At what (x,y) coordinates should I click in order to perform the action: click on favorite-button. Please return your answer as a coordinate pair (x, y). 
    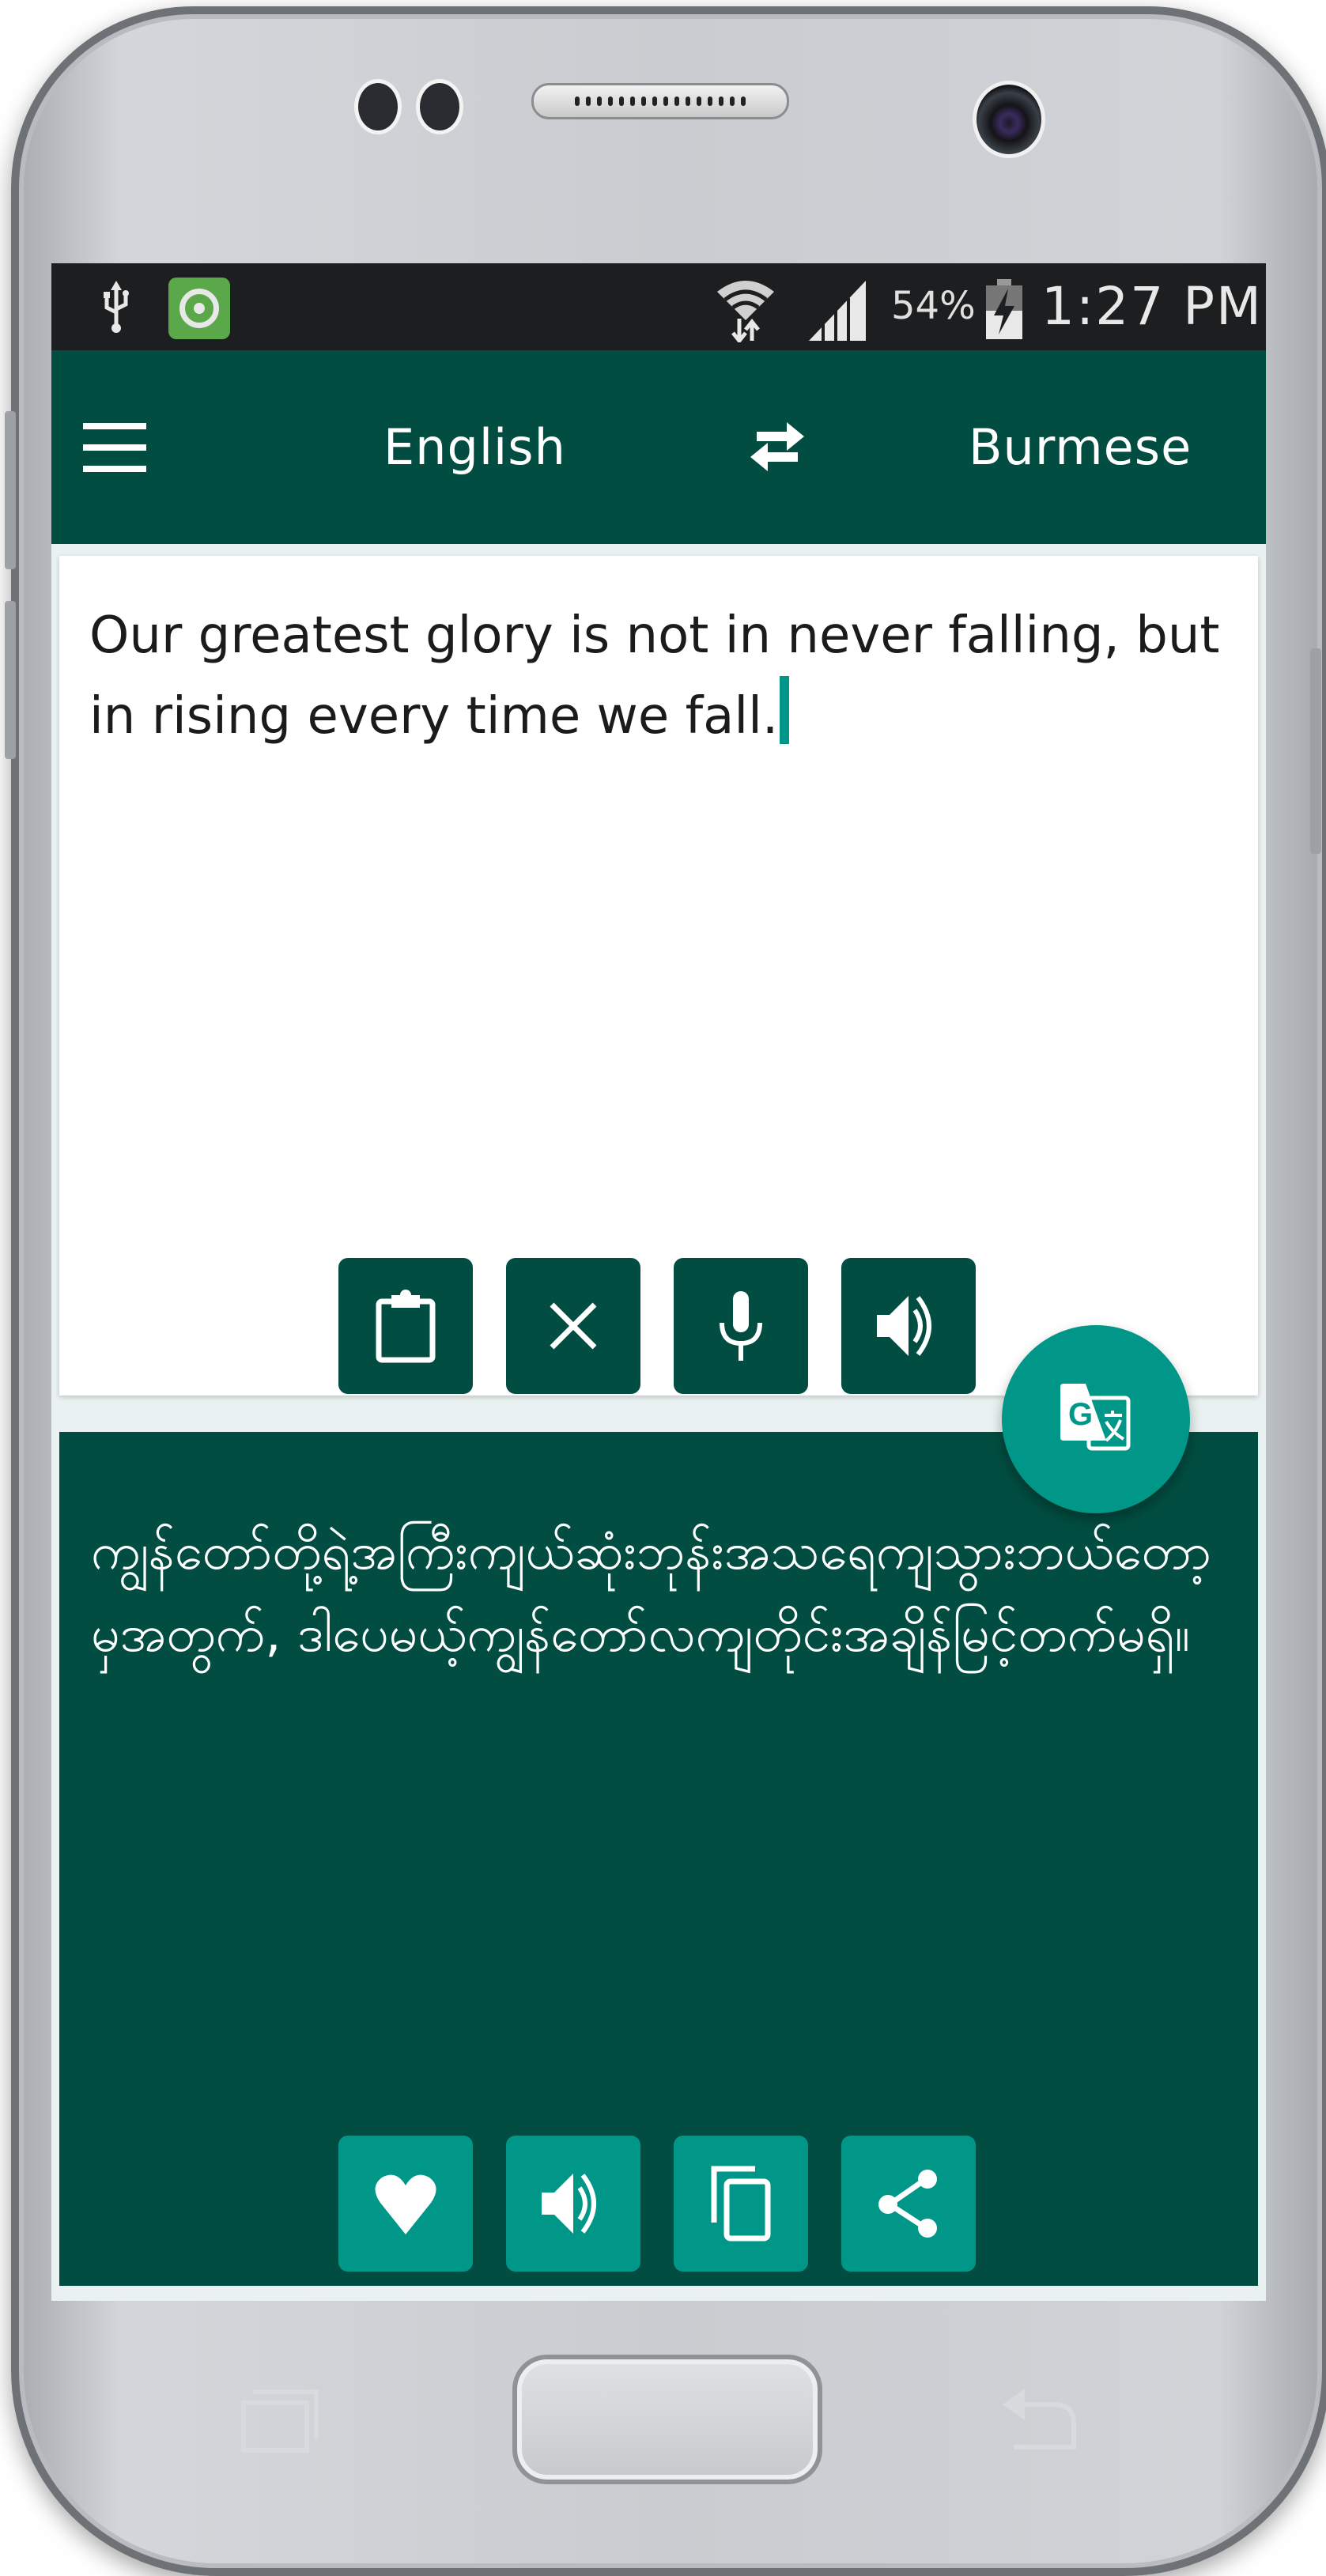
    Looking at the image, I should click on (405, 2204).